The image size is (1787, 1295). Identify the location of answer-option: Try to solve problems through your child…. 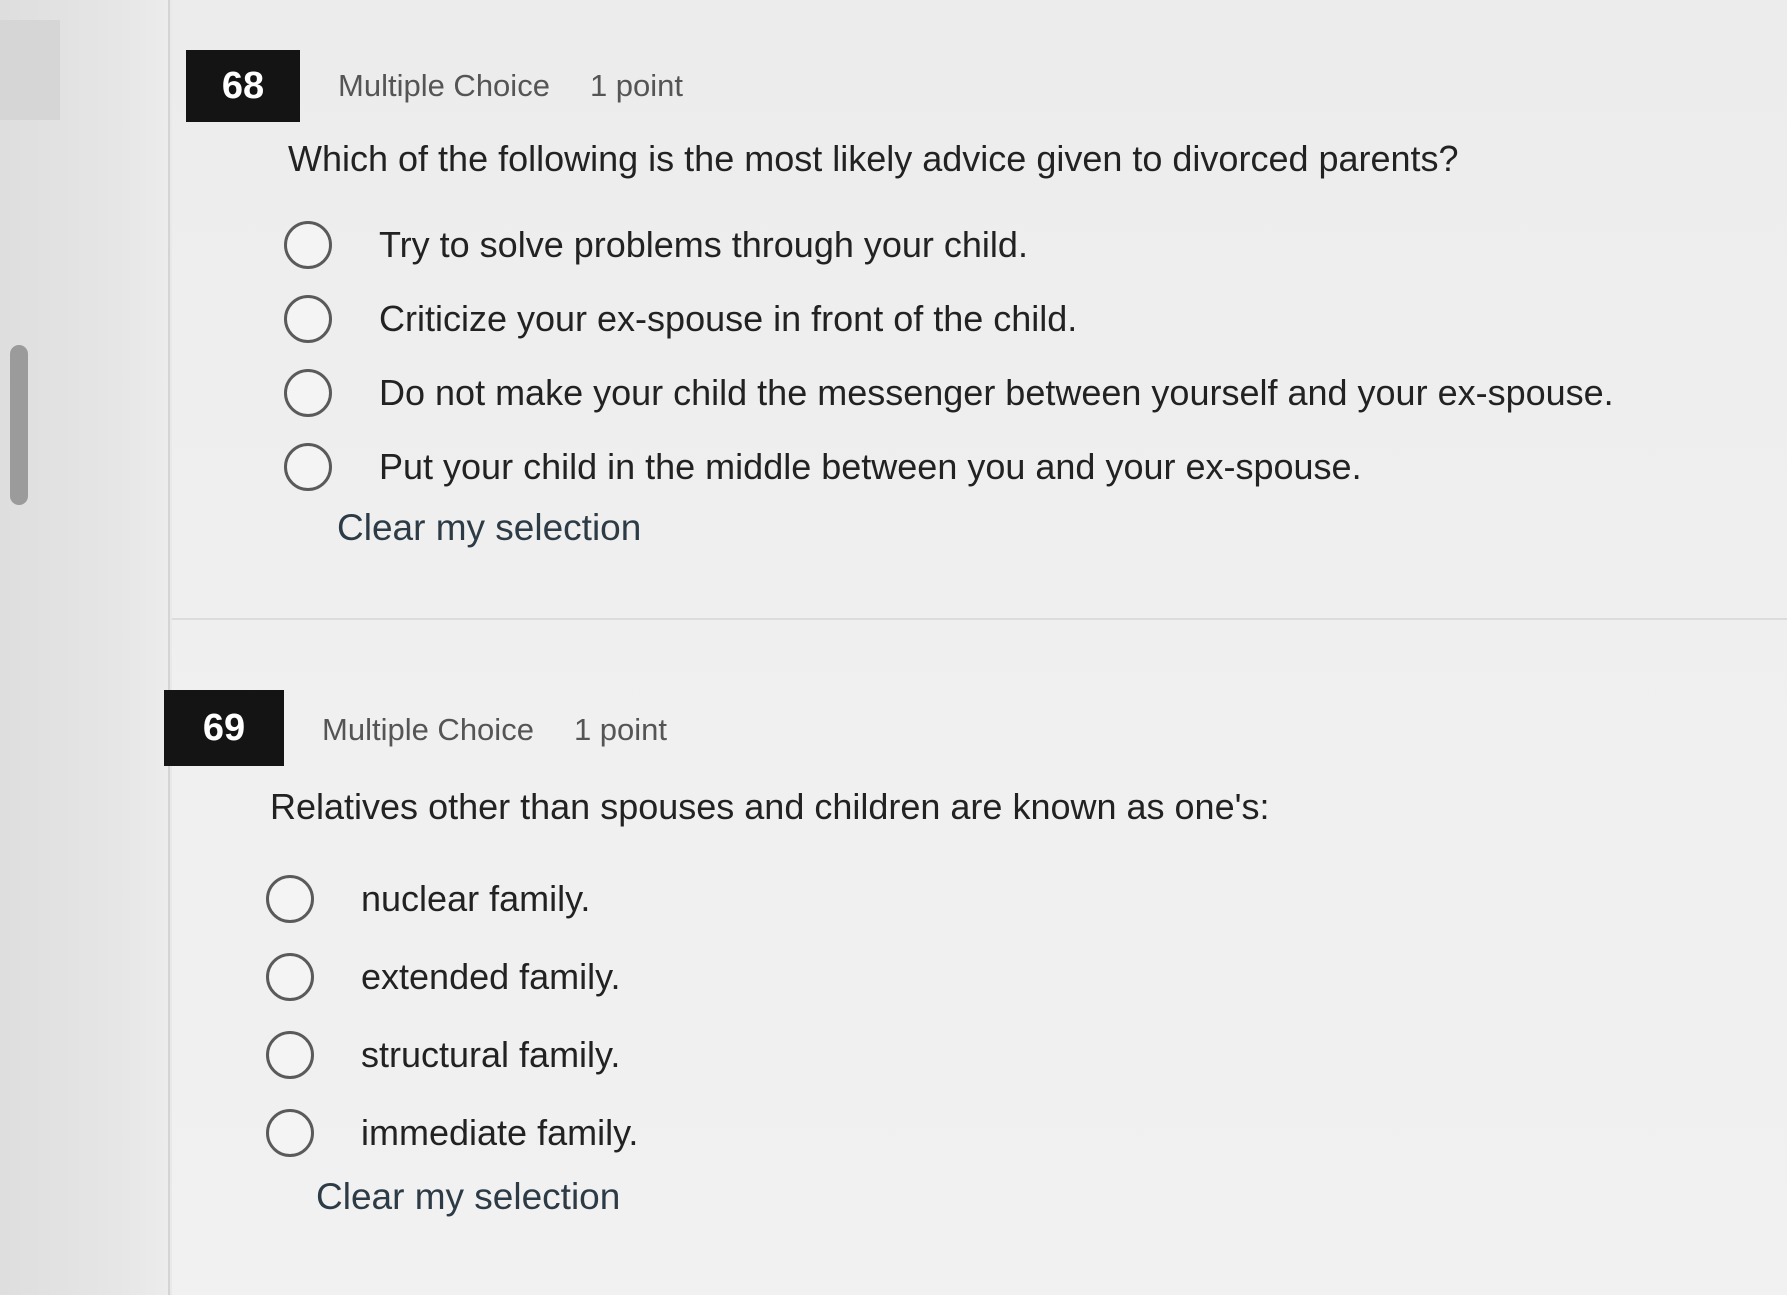
(949, 245).